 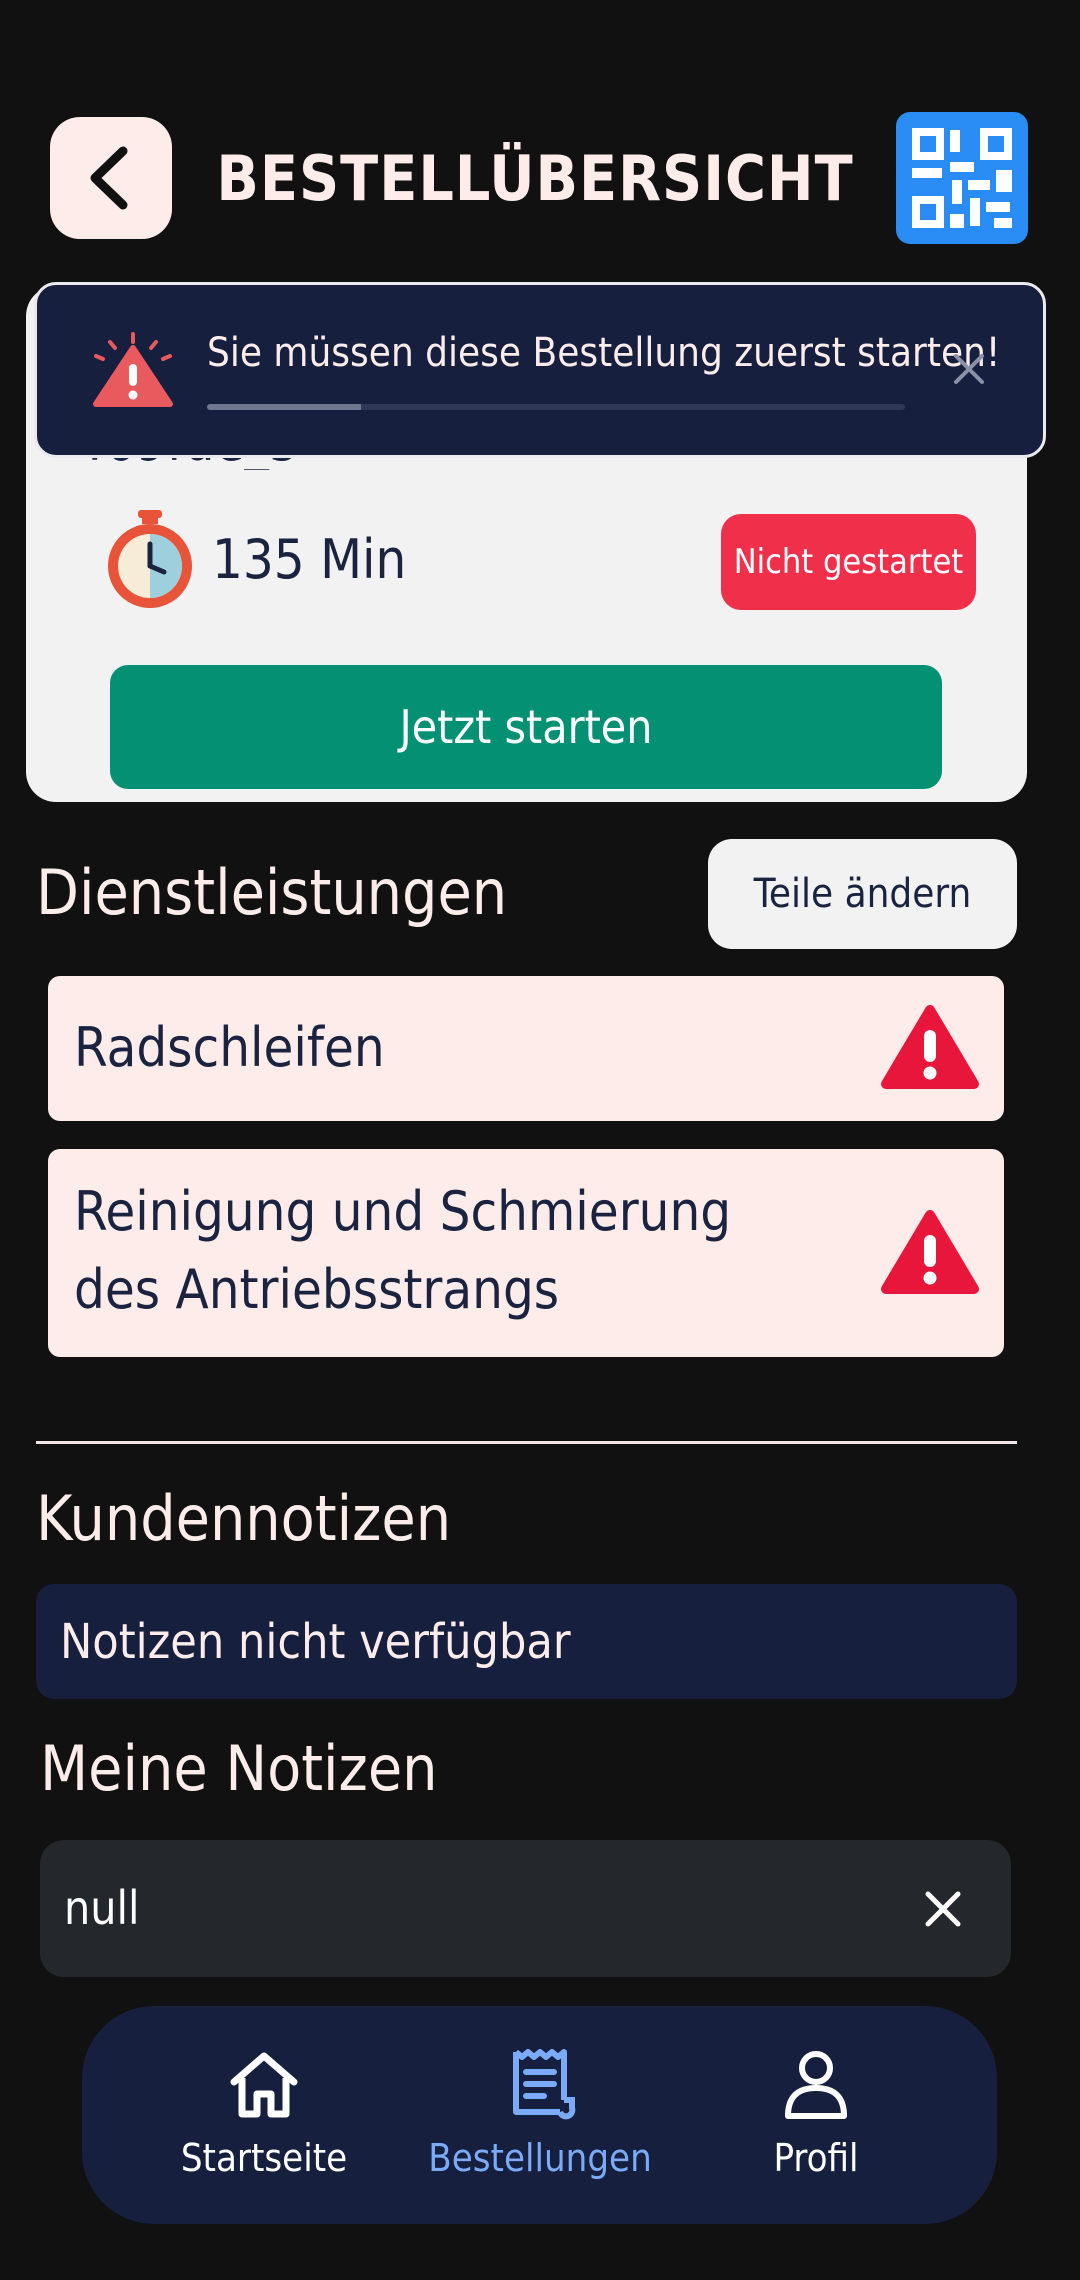 I want to click on qr-code-icon, so click(x=962, y=178).